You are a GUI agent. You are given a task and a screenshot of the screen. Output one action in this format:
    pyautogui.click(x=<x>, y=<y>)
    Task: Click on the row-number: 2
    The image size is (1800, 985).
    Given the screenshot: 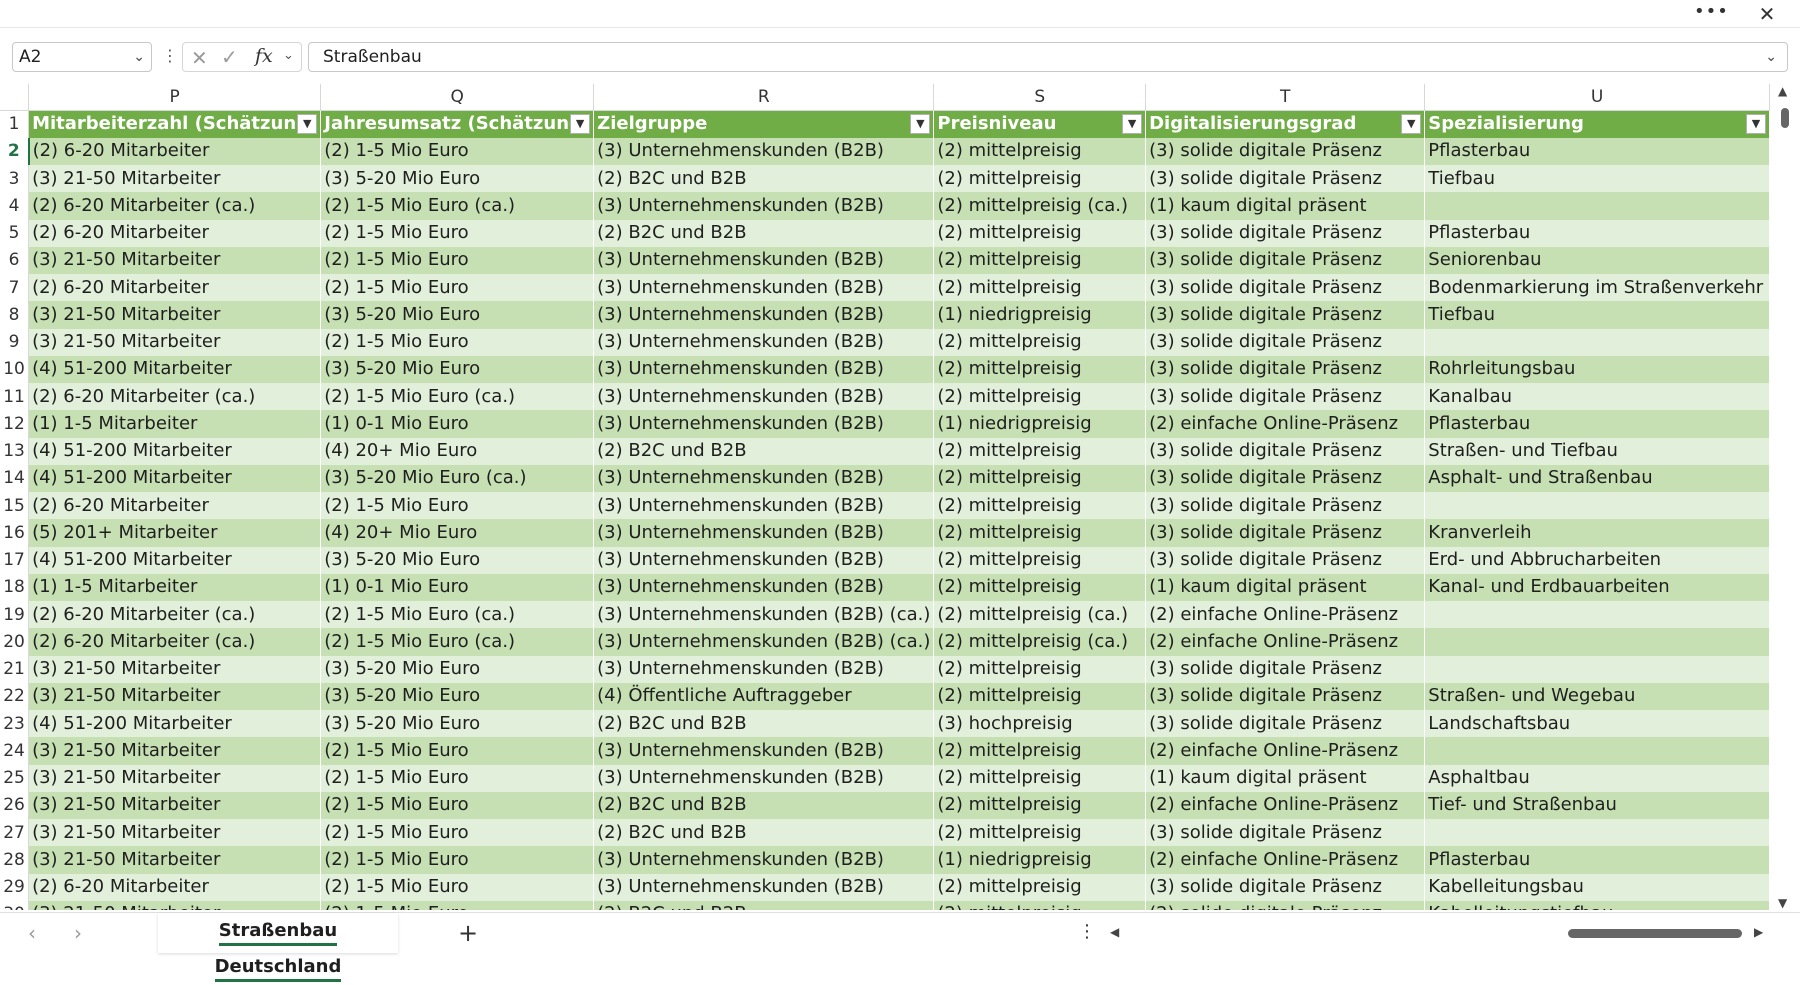 What is the action you would take?
    pyautogui.click(x=15, y=151)
    